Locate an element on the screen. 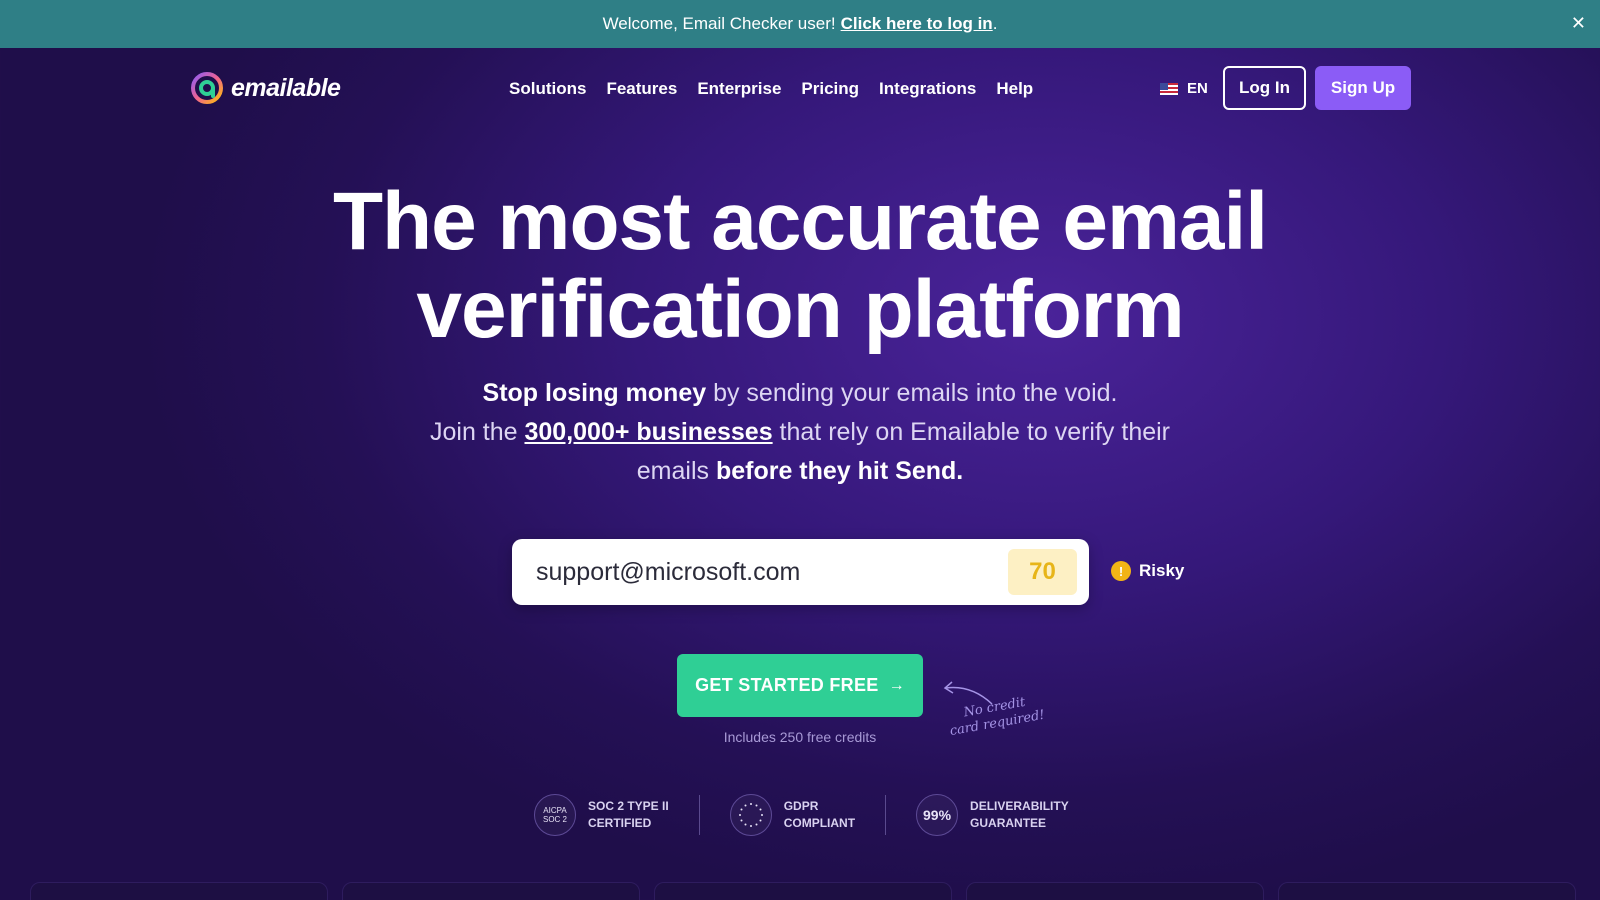 This screenshot has height=900, width=1600. hero-sub-bold1: Stop losing money is located at coordinates (594, 393).